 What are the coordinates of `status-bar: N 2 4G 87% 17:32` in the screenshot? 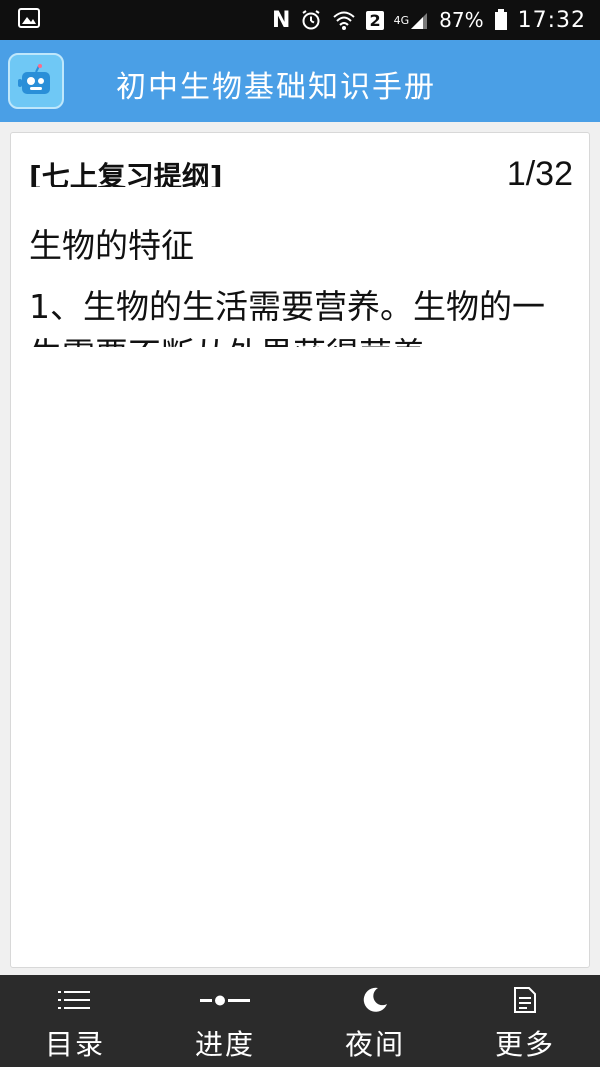 It's located at (300, 20).